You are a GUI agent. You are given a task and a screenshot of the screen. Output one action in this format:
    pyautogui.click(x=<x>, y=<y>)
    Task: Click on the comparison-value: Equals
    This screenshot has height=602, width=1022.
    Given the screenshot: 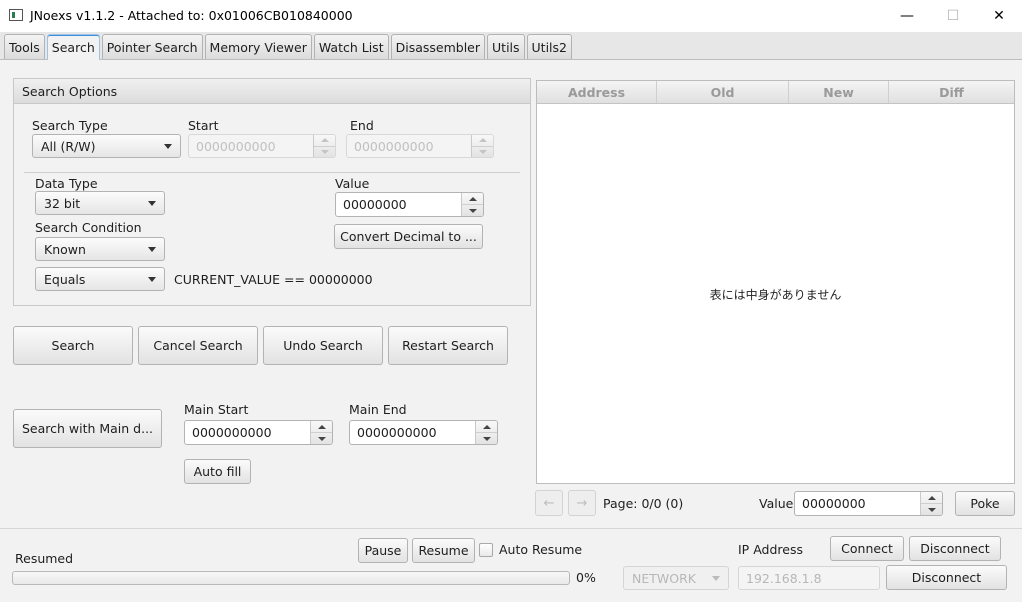 What is the action you would take?
    pyautogui.click(x=65, y=279)
    